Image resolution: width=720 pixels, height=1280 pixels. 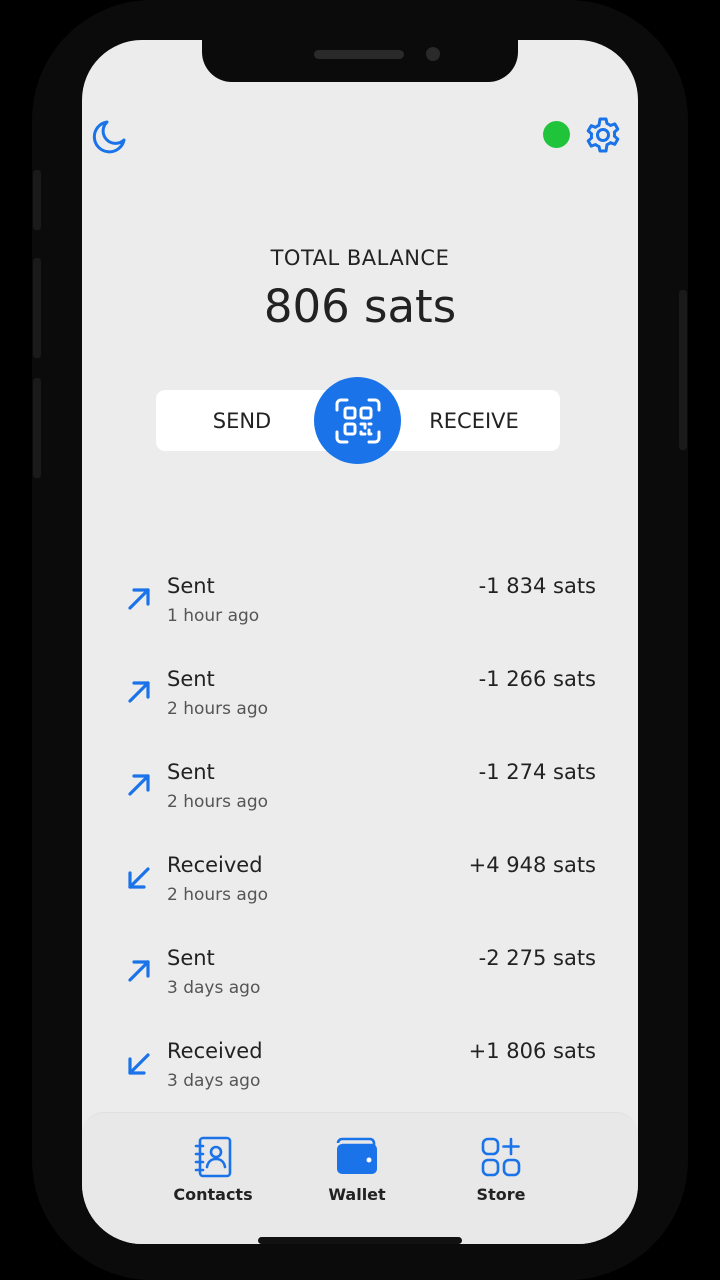 What do you see at coordinates (360, 1240) in the screenshot?
I see `home-indicator` at bounding box center [360, 1240].